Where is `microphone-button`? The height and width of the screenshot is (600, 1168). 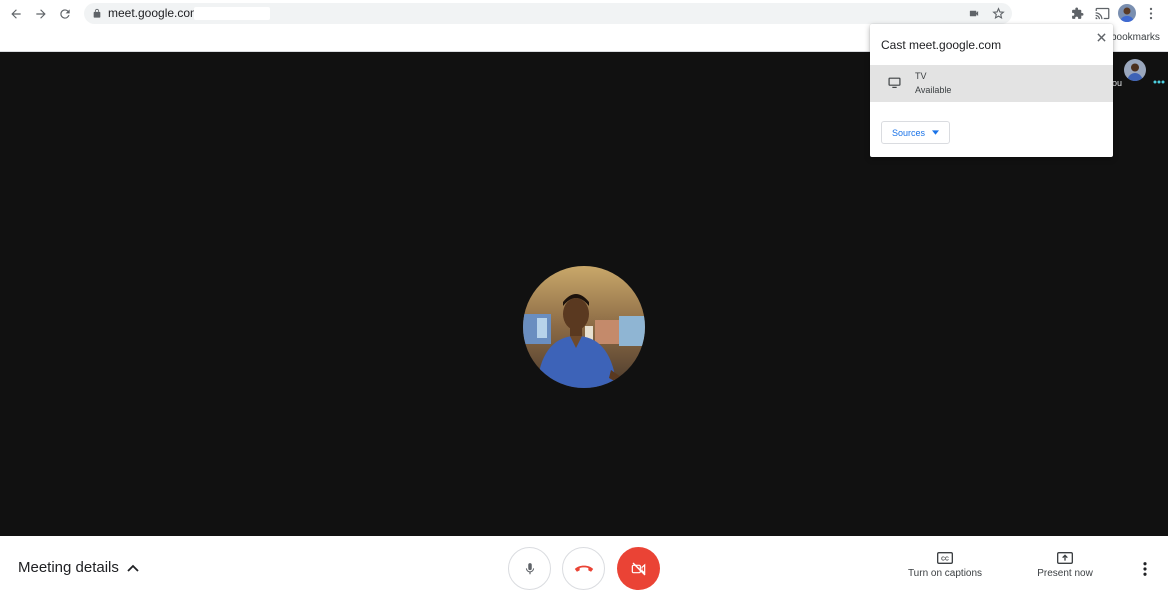
microphone-button is located at coordinates (529, 568).